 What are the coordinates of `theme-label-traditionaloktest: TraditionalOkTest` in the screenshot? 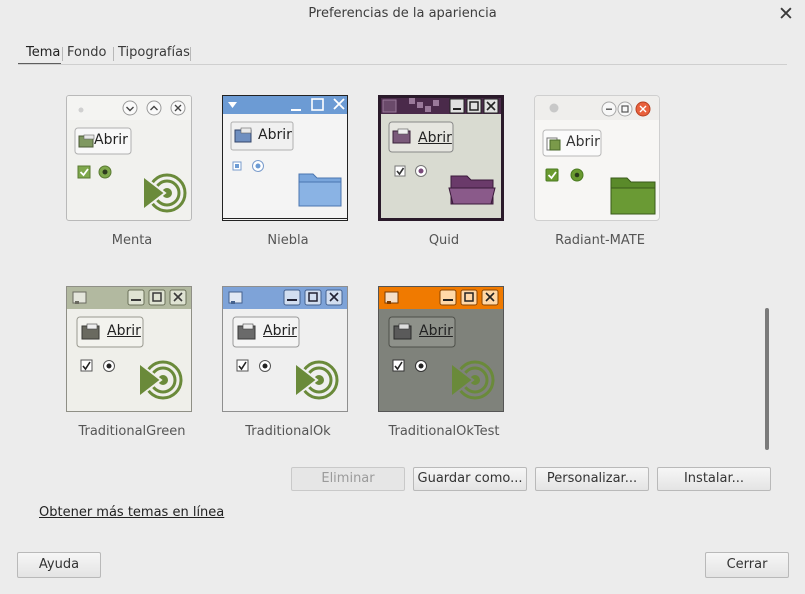 It's located at (444, 431).